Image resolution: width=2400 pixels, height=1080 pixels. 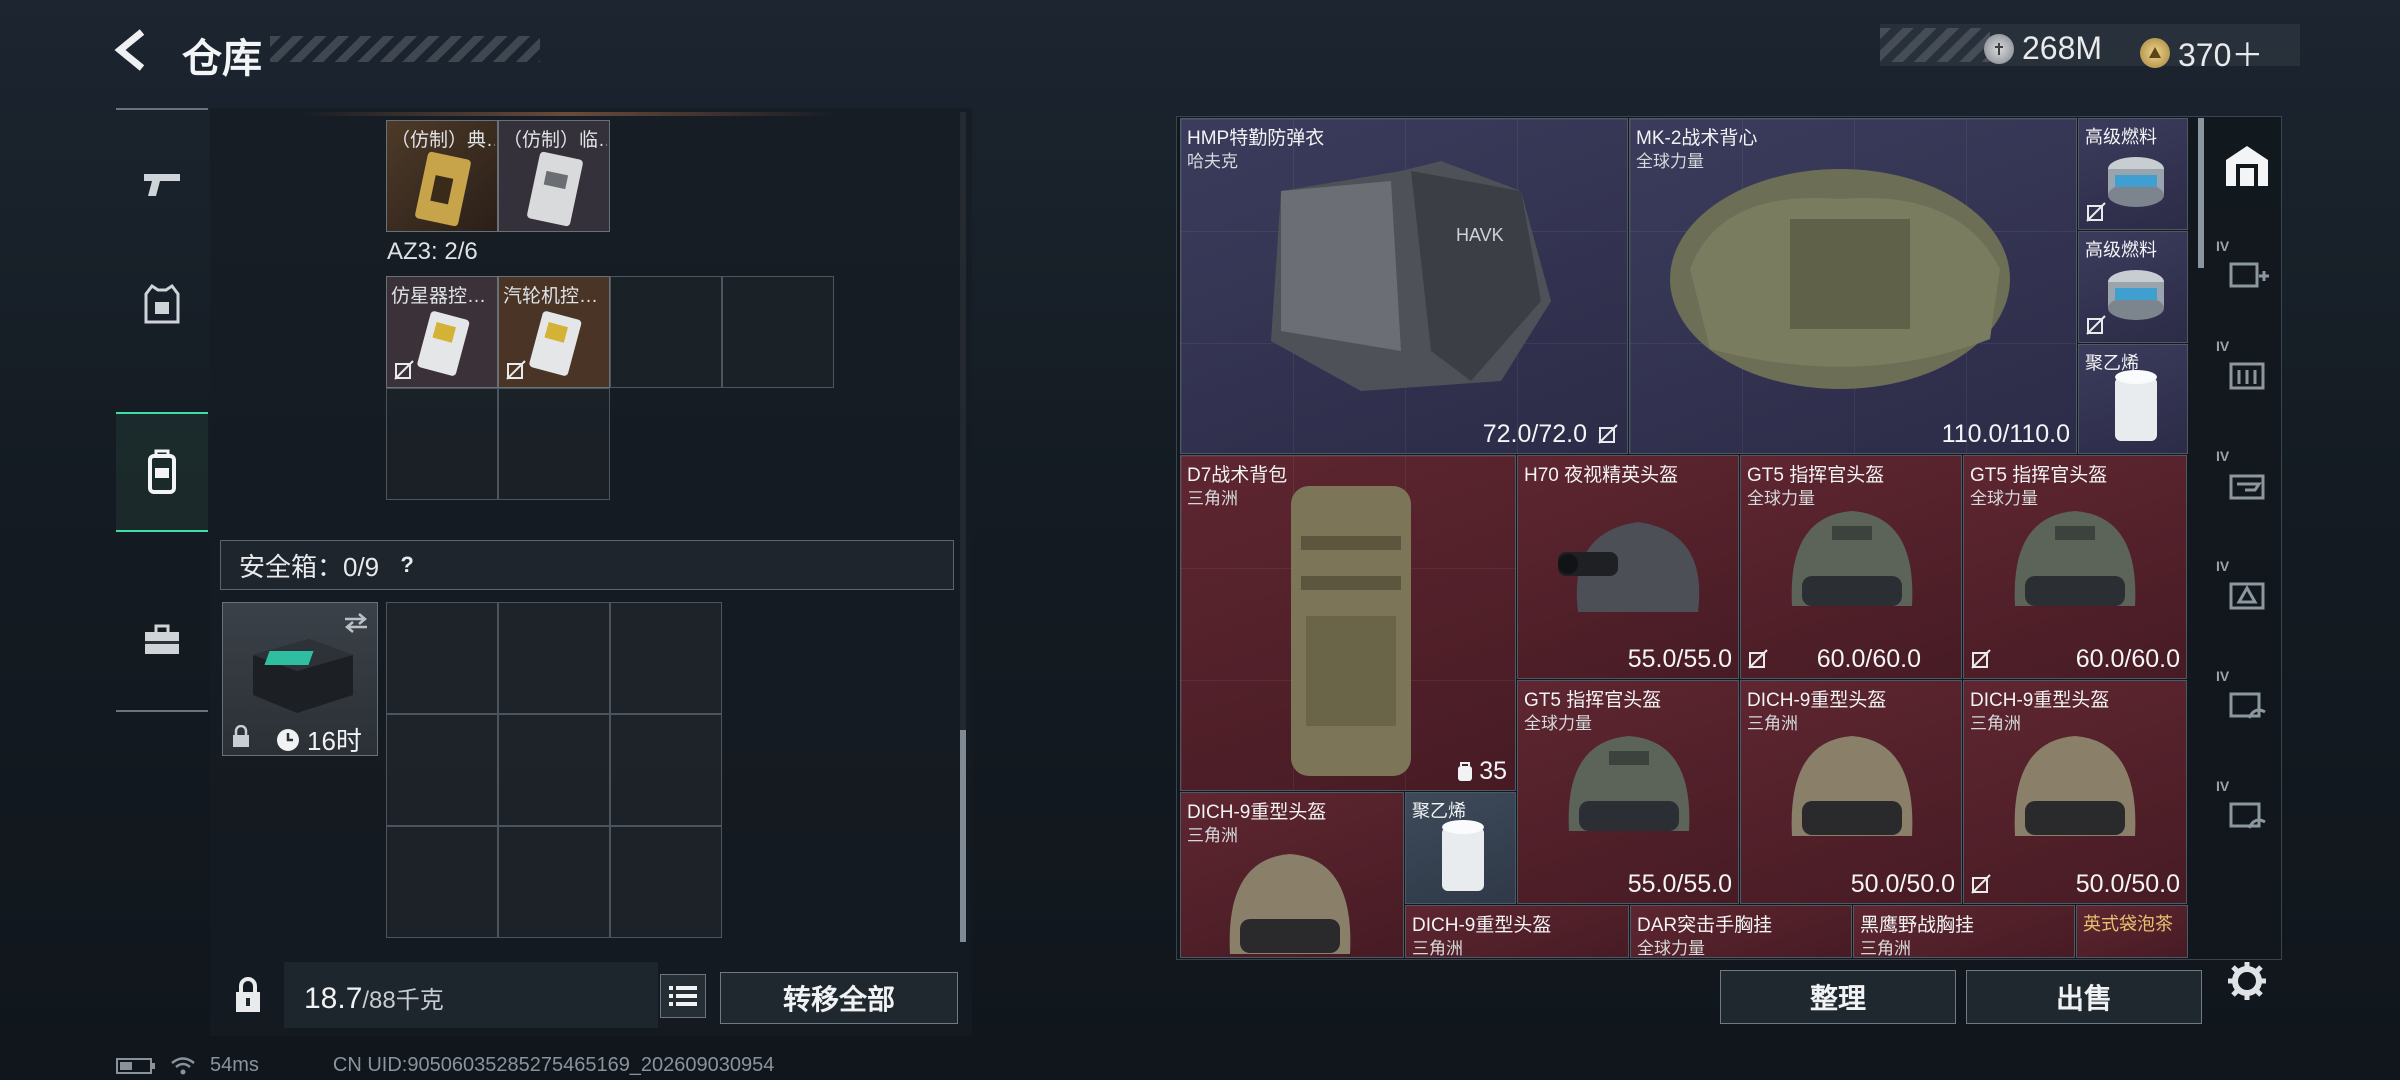 What do you see at coordinates (2201, 193) in the screenshot?
I see `right-scrollbar-thumb` at bounding box center [2201, 193].